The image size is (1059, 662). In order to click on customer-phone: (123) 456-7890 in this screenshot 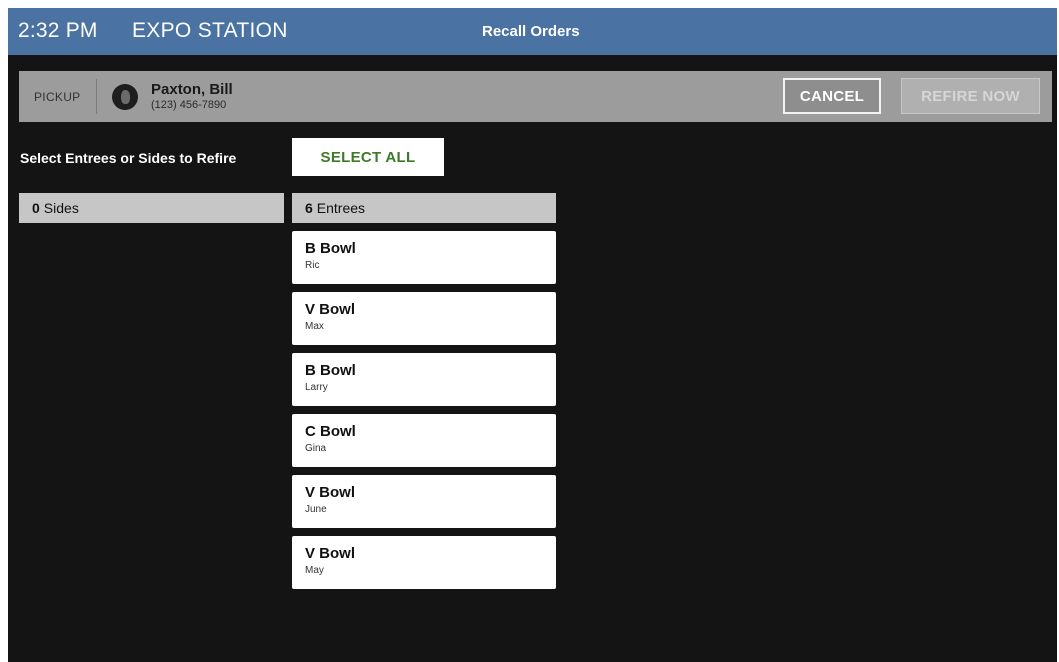, I will do `click(189, 105)`.